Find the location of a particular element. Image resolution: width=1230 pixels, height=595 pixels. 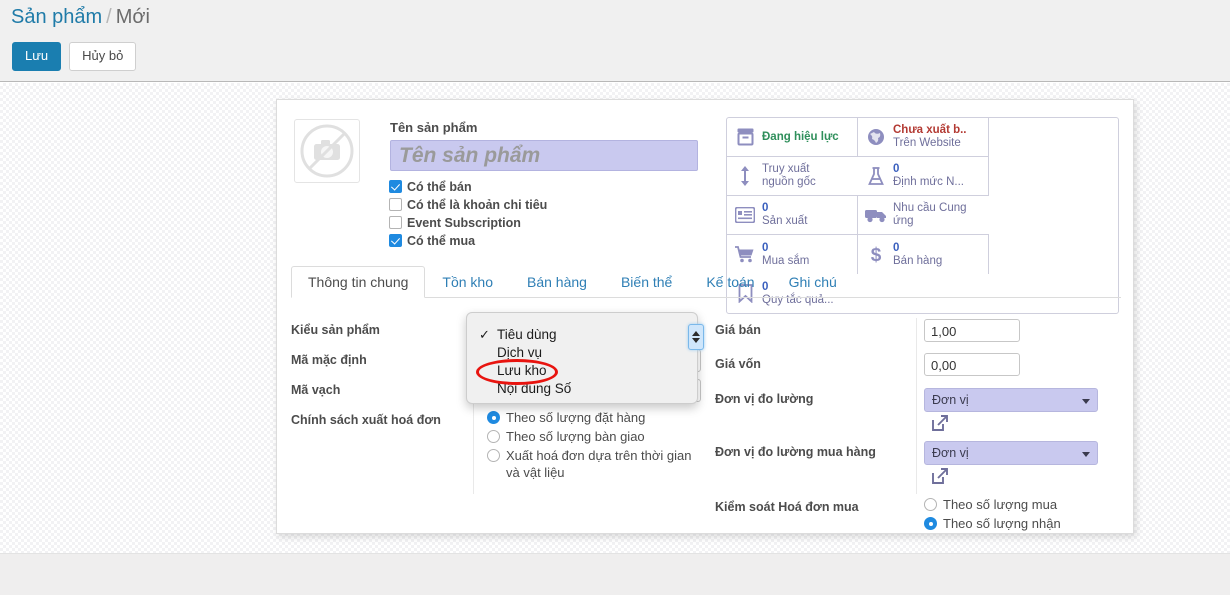

archive-box-icon is located at coordinates (745, 137).